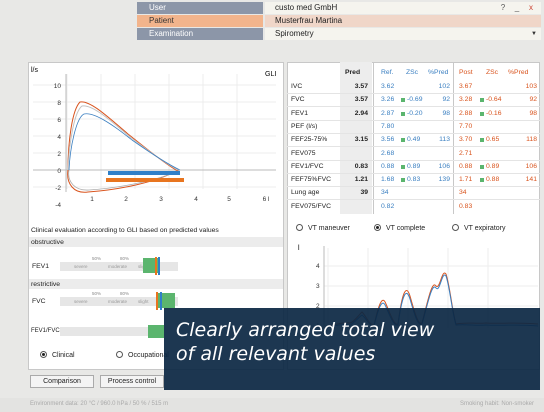  What do you see at coordinates (35, 70) in the screenshot?
I see `flow-ylabel: l/s` at bounding box center [35, 70].